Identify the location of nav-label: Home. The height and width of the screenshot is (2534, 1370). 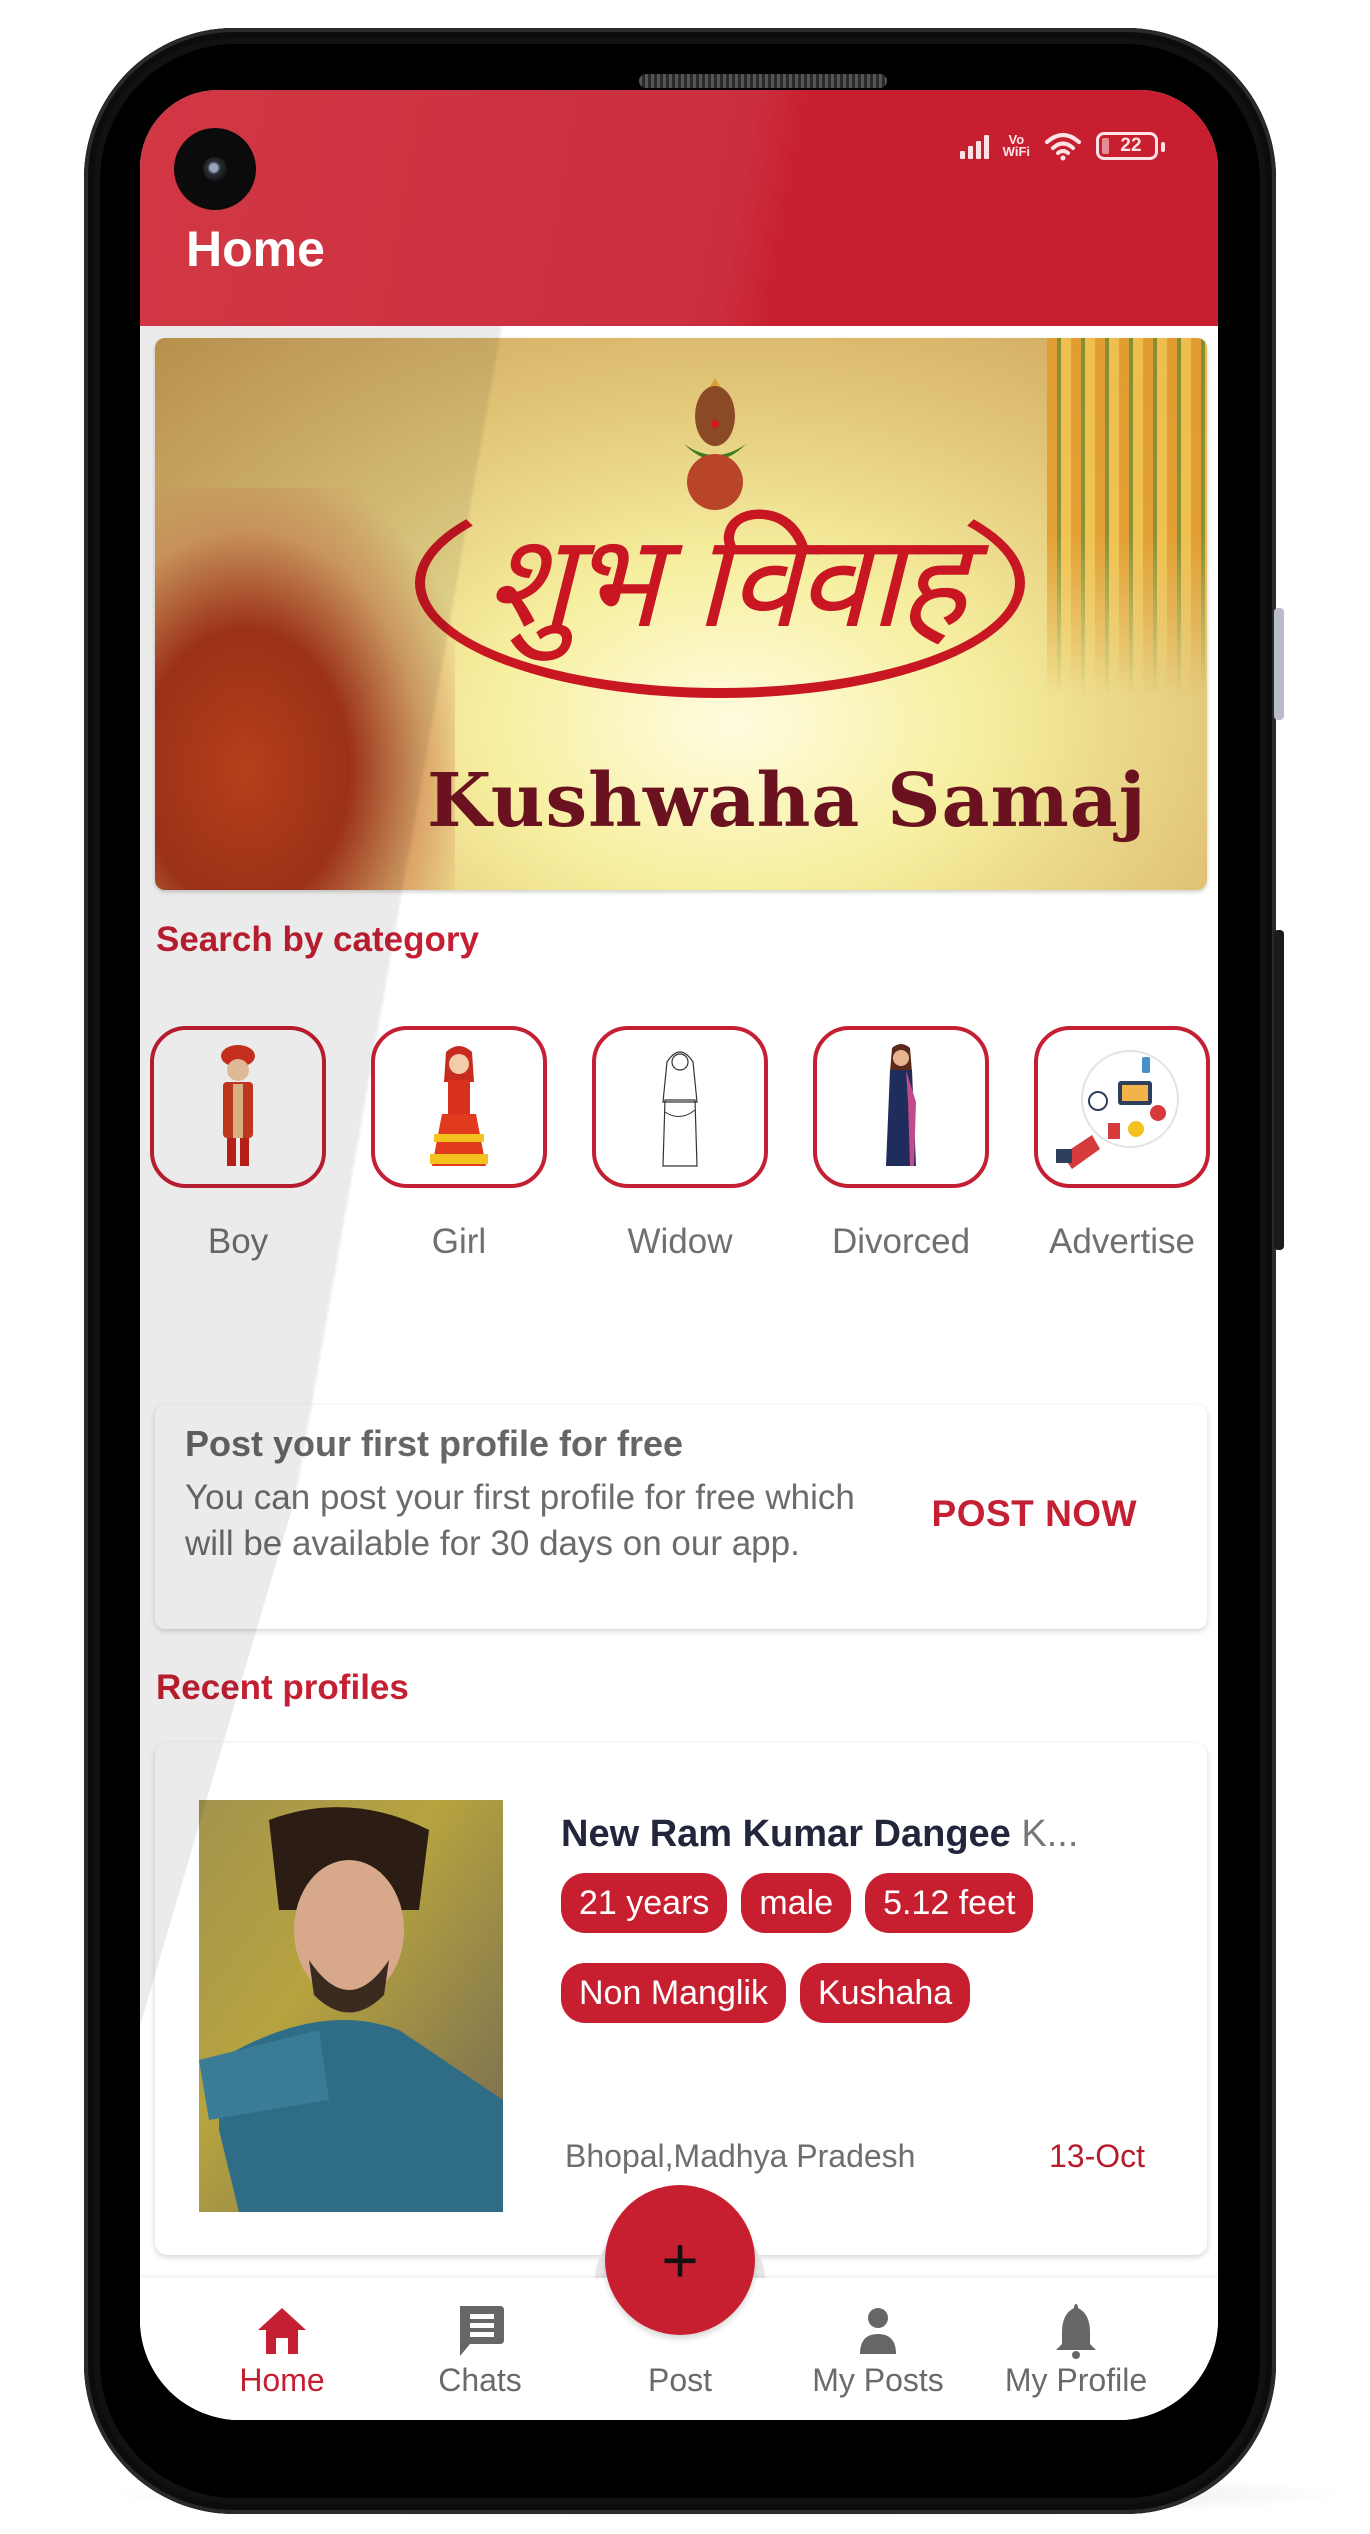
(282, 2380).